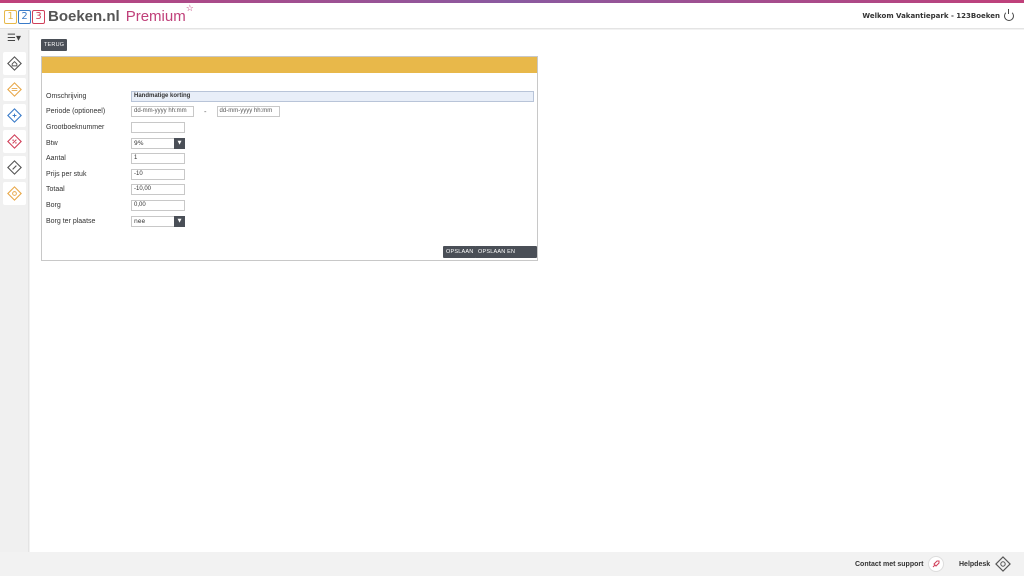  What do you see at coordinates (54, 45) in the screenshot?
I see `back-button: TERUG` at bounding box center [54, 45].